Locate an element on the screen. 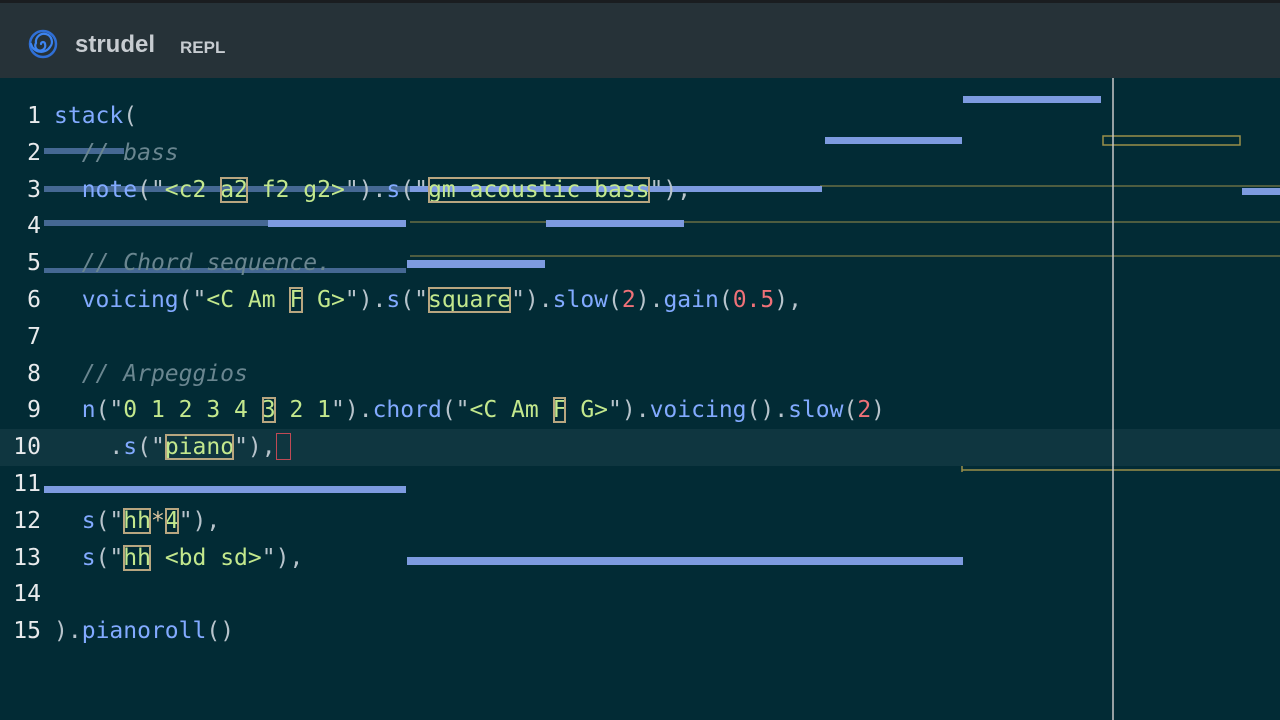  code-text: stack( is located at coordinates (95, 116).